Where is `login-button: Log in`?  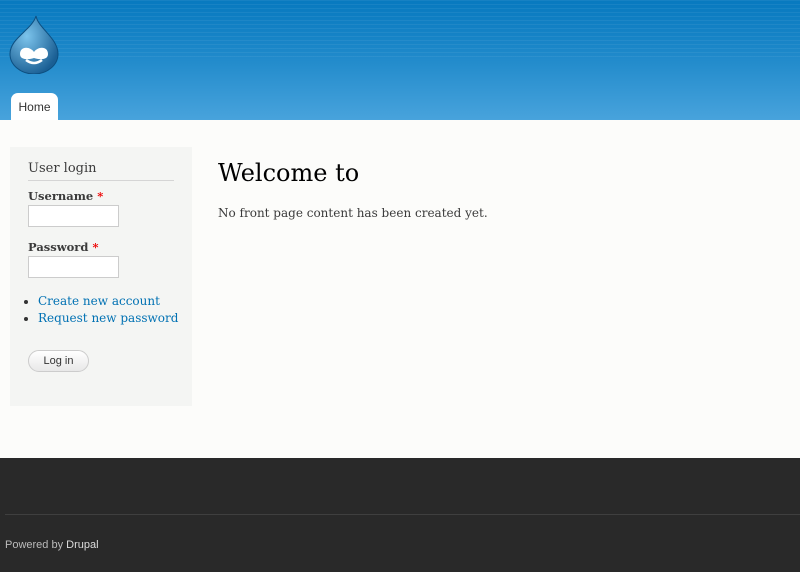
login-button: Log in is located at coordinates (58, 361).